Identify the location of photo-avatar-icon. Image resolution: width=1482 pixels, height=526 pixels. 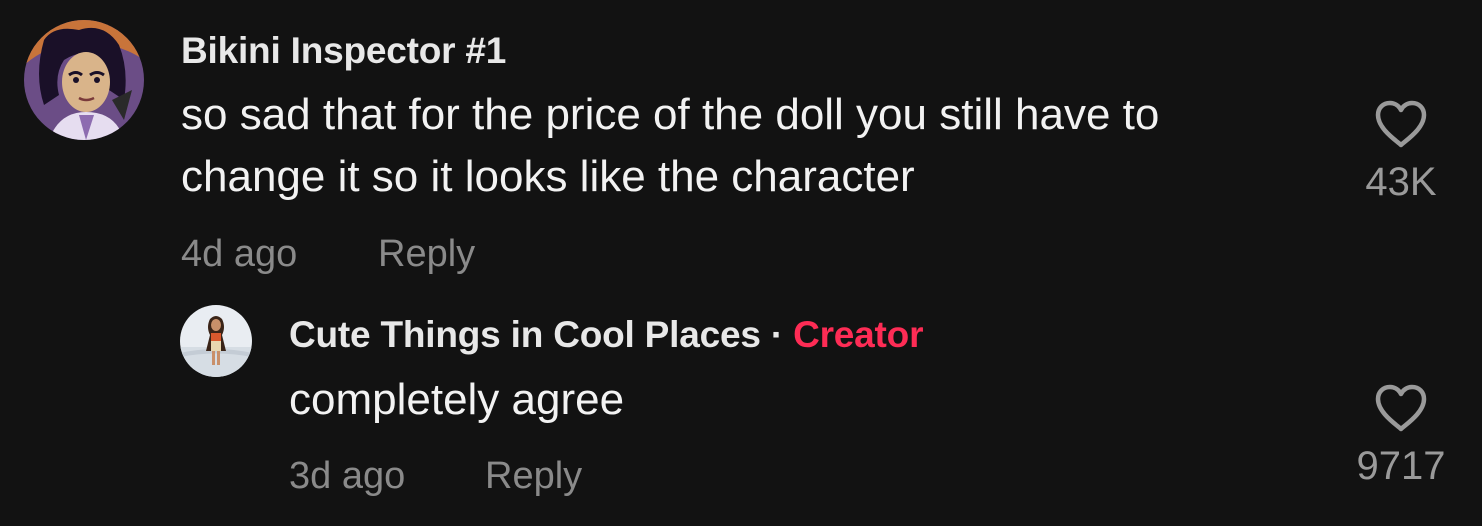
(216, 341).